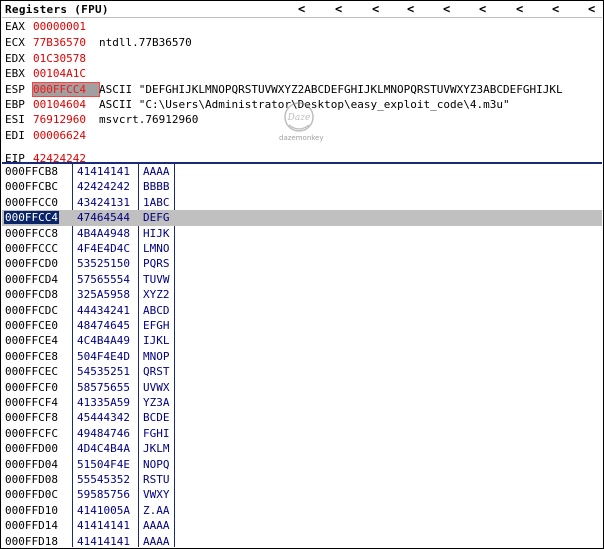  Describe the element at coordinates (57, 9) in the screenshot. I see `panel-title: Registers (FPU)` at that location.